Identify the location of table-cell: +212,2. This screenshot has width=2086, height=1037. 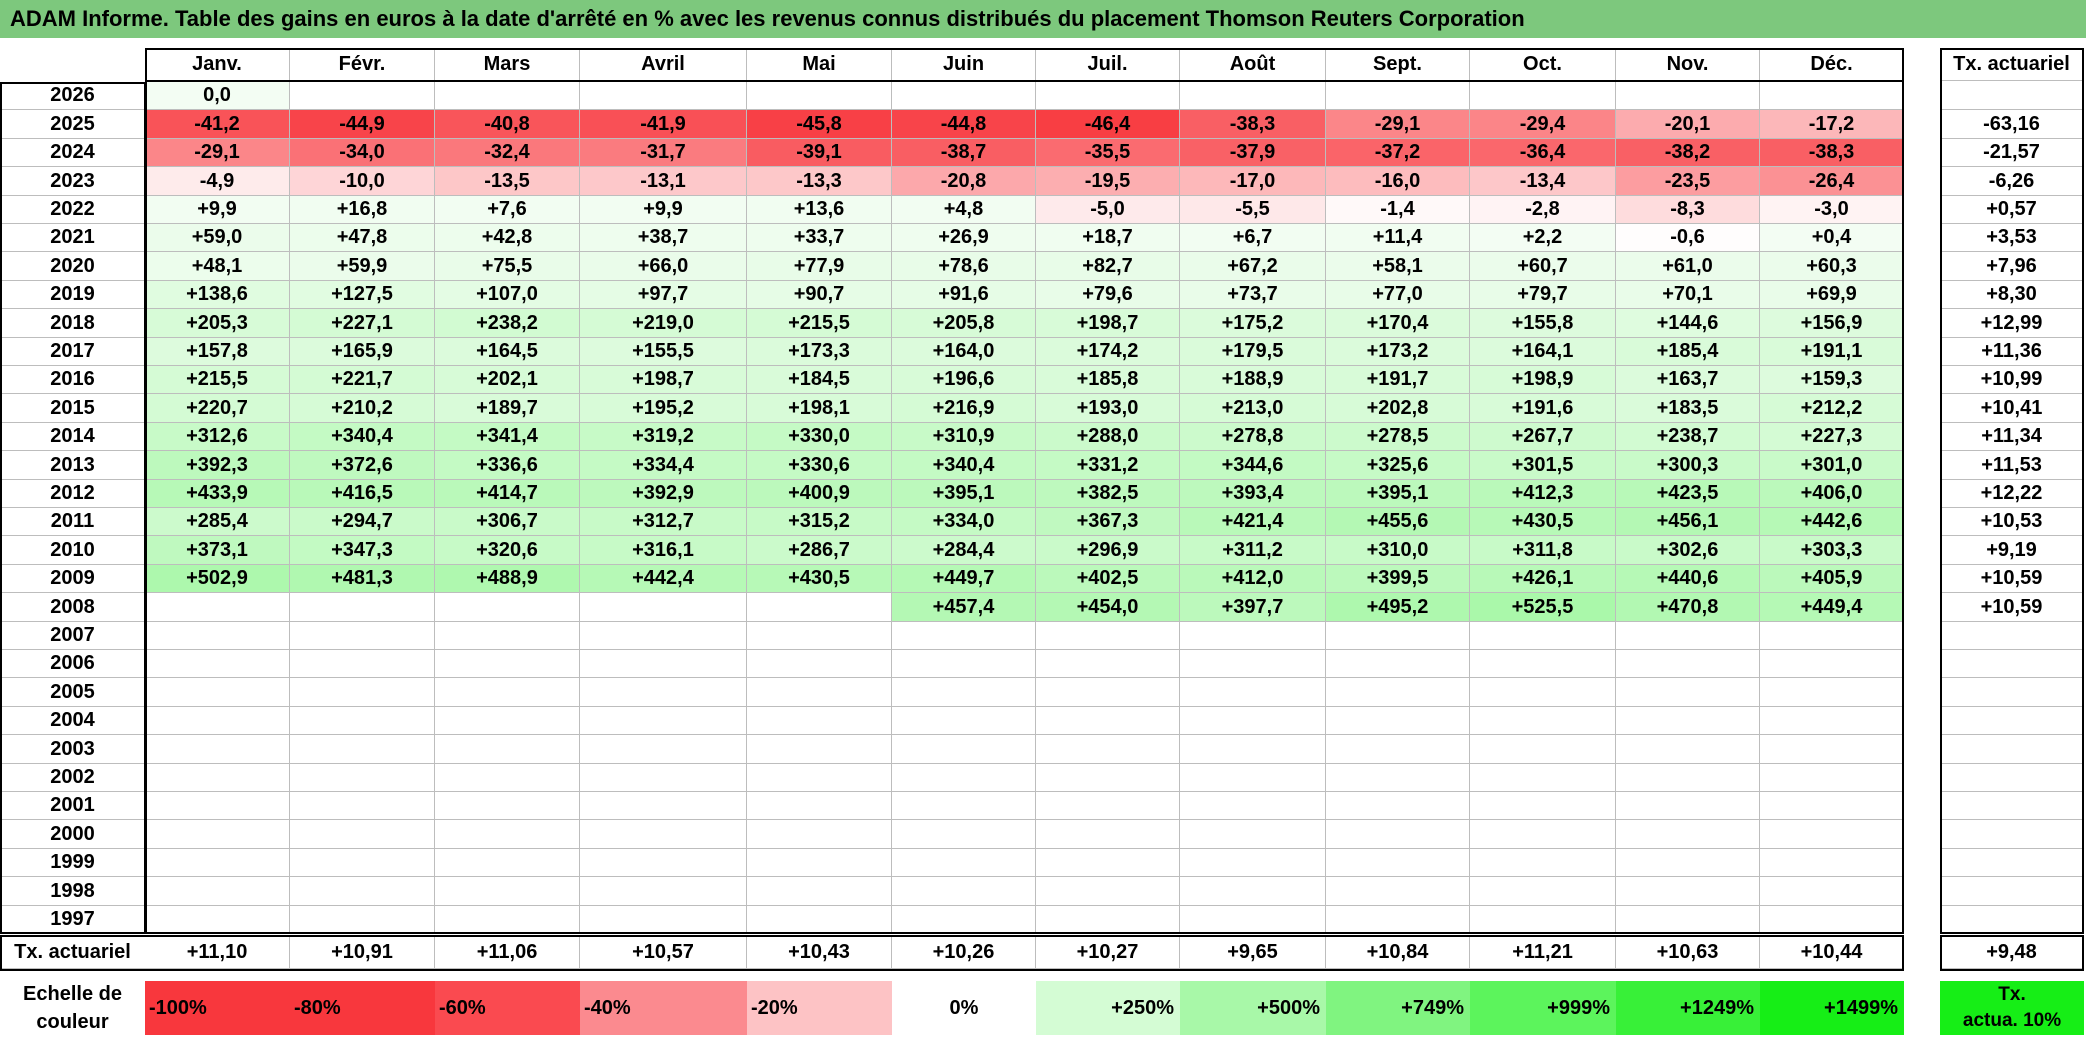
(1832, 408).